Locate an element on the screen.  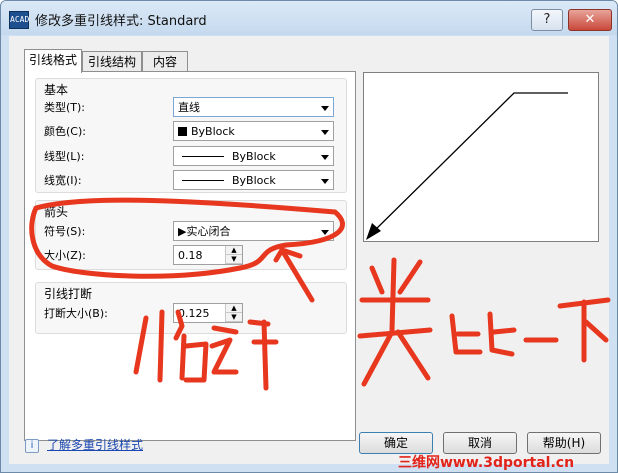
break-size-label: 打断大小(B): is located at coordinates (76, 313).